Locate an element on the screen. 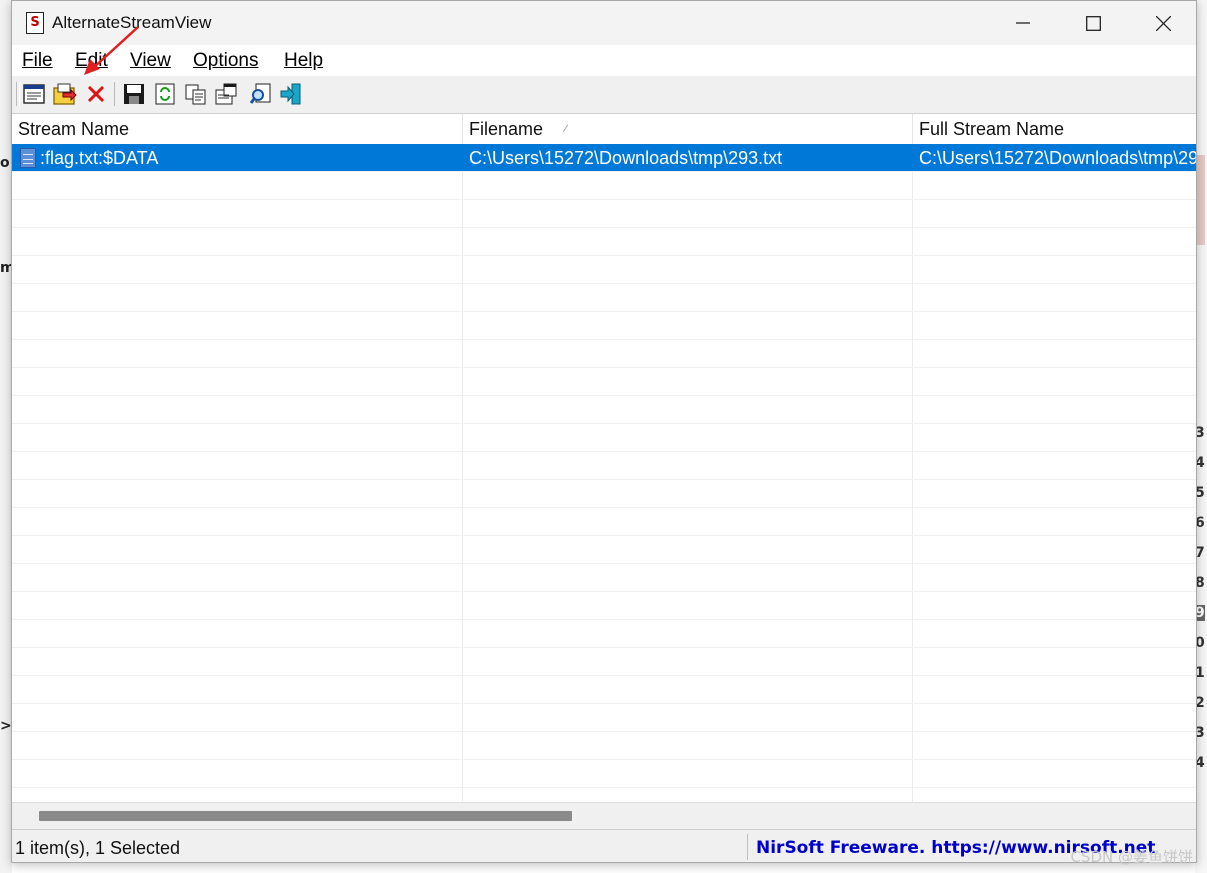 This screenshot has height=873, width=1207. html-report-icon is located at coordinates (226, 94).